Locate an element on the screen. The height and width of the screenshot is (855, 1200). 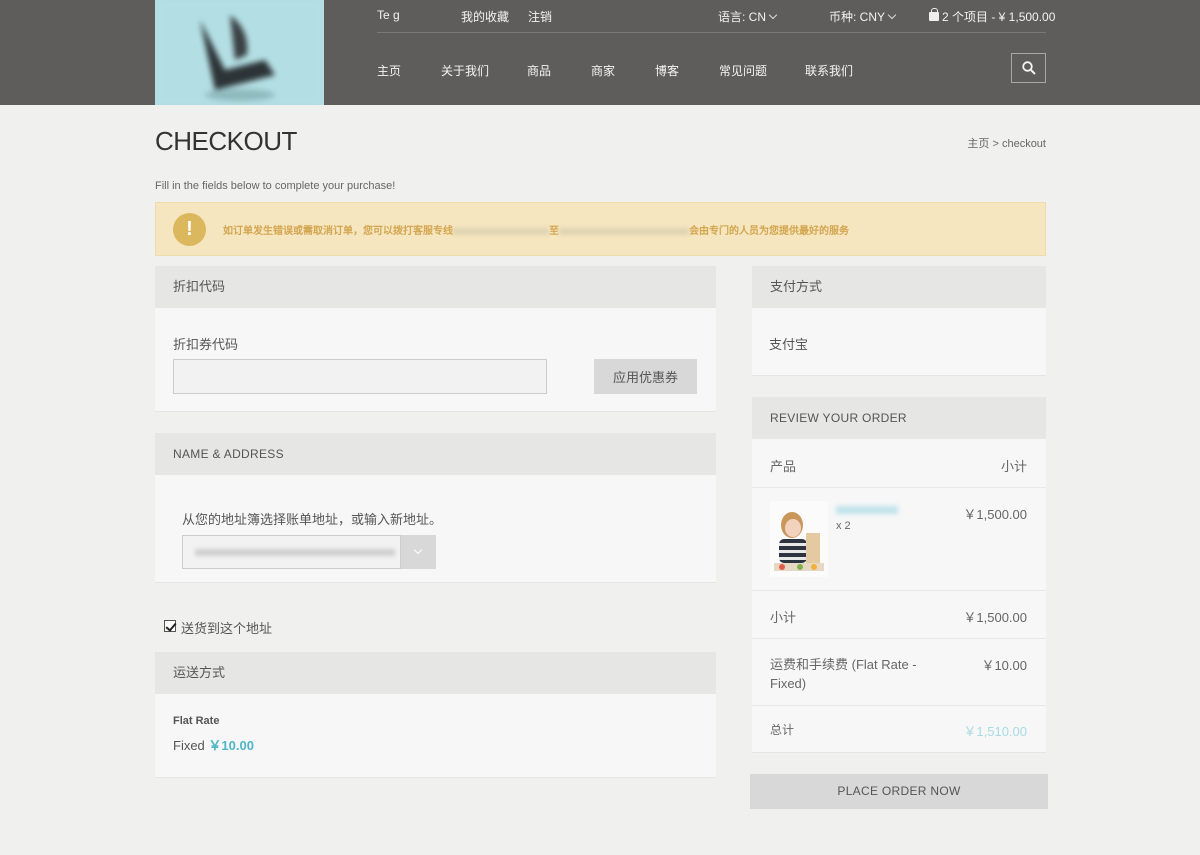
billing-address-select is located at coordinates (291, 552).